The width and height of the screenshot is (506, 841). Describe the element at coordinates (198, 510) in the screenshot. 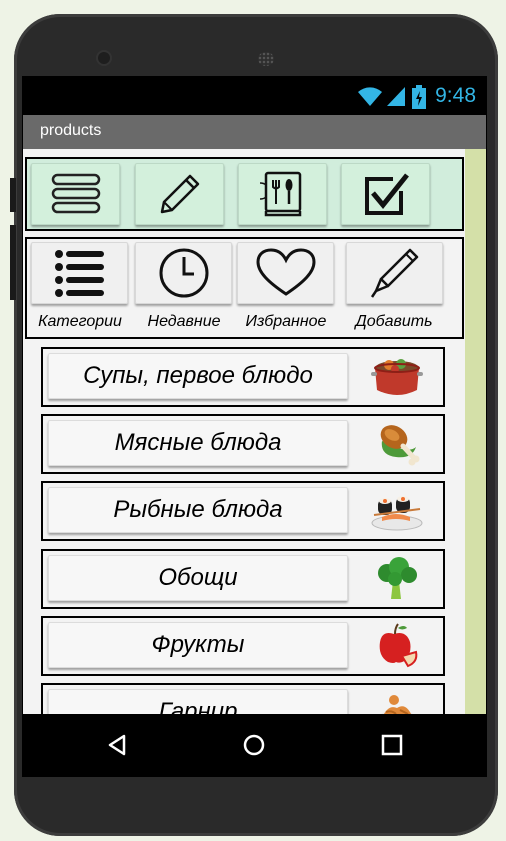

I see `category-button-fish: Рыбные блюда` at that location.